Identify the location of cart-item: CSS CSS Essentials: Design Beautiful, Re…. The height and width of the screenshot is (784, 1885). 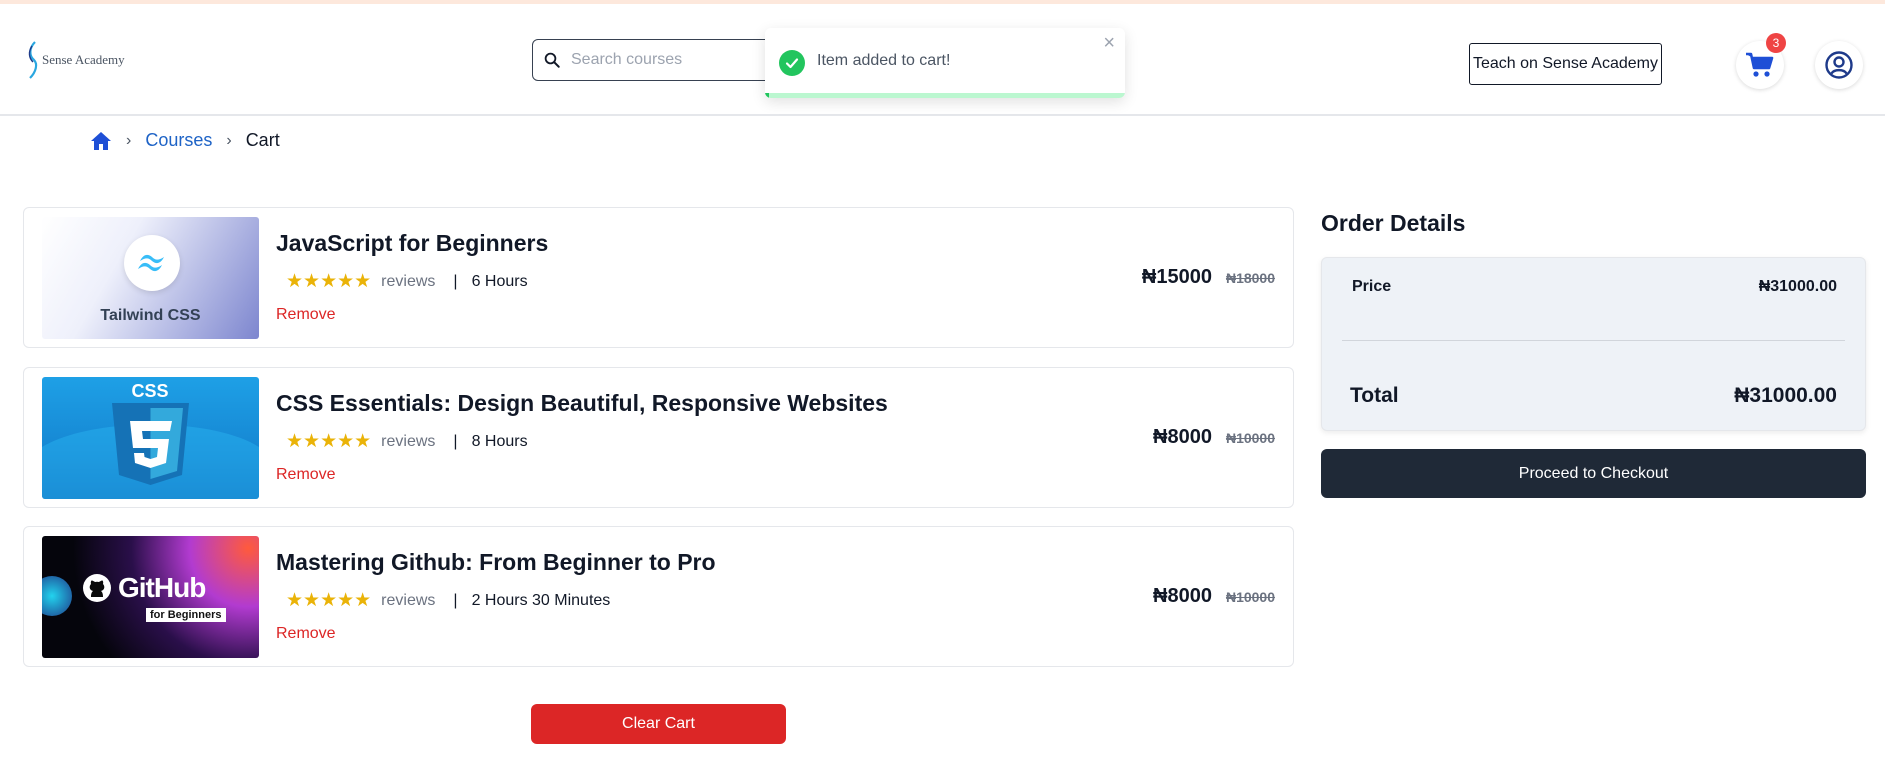
(658, 437).